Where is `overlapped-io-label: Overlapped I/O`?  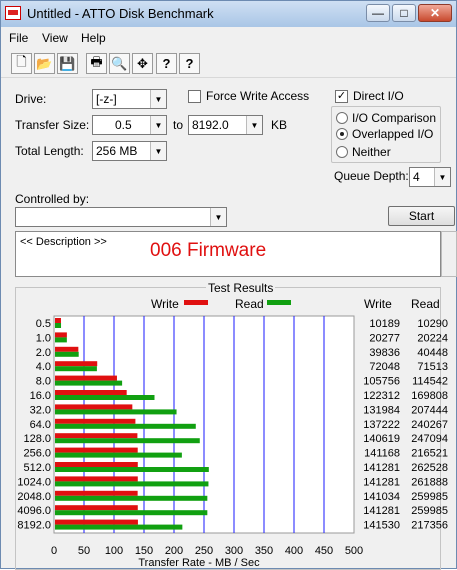 overlapped-io-label: Overlapped I/O is located at coordinates (393, 134).